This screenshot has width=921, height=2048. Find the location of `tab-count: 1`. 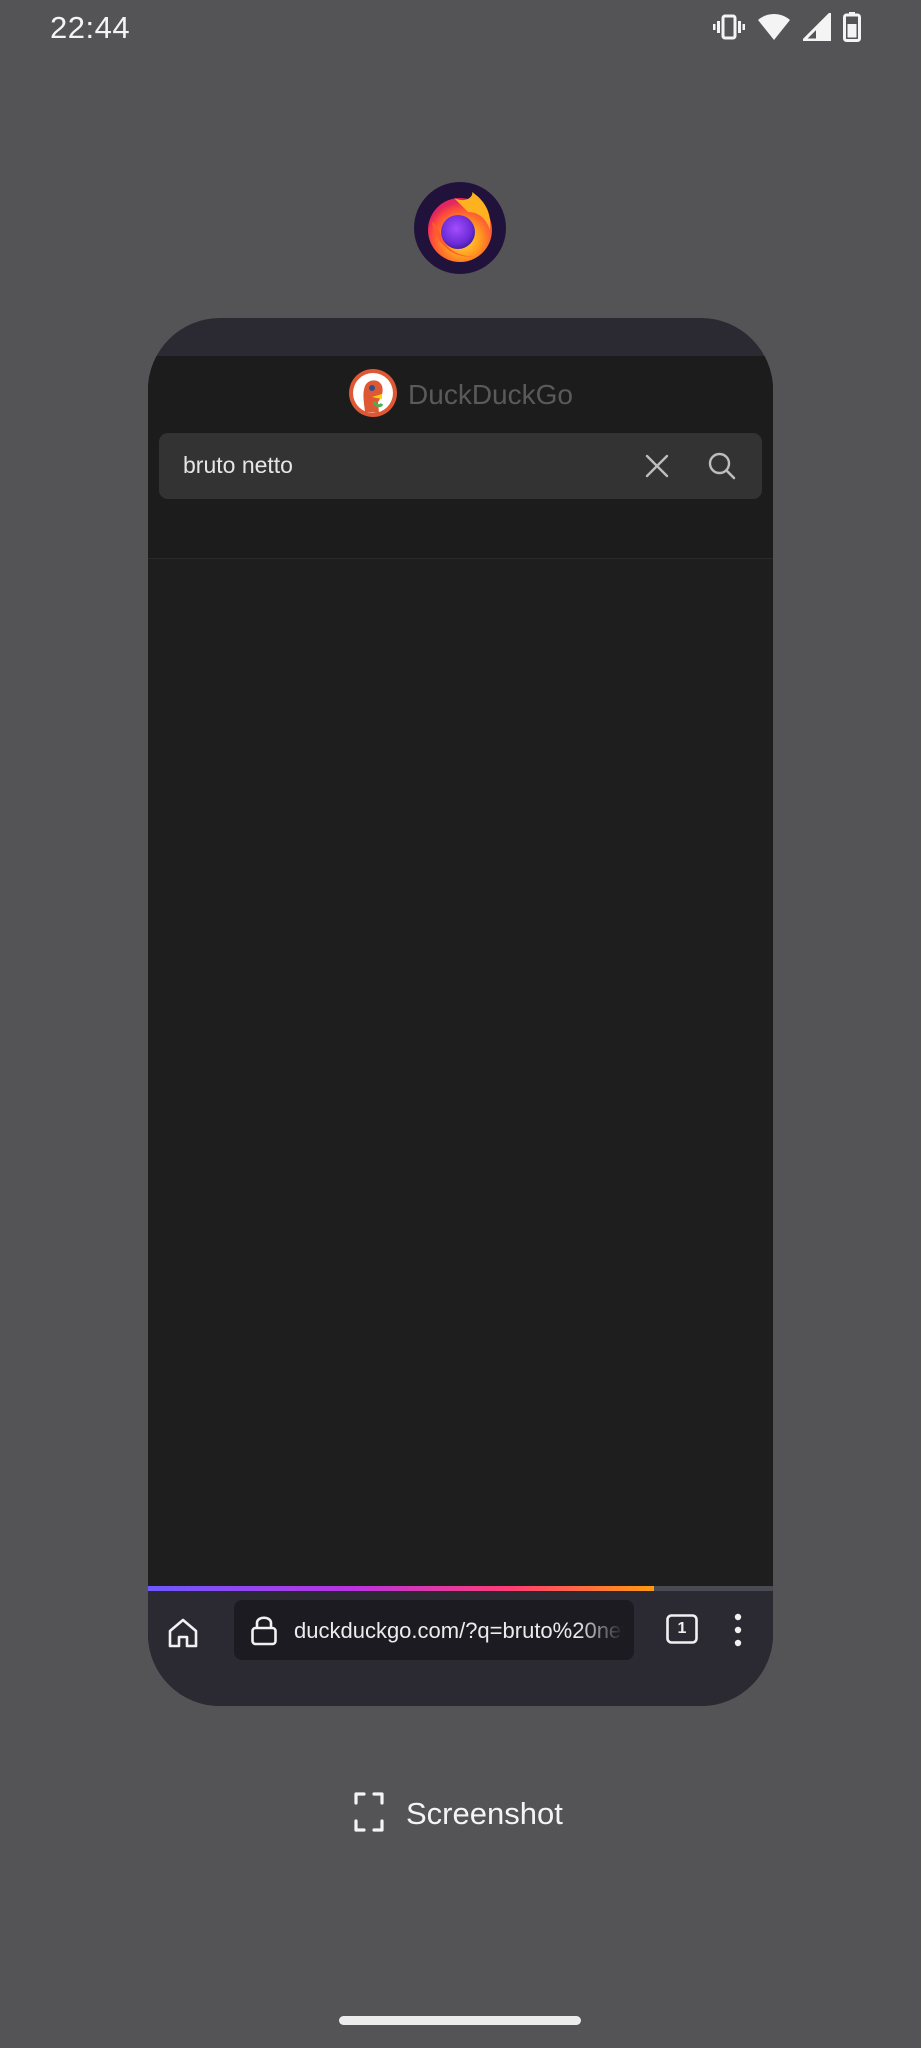

tab-count: 1 is located at coordinates (682, 1628).